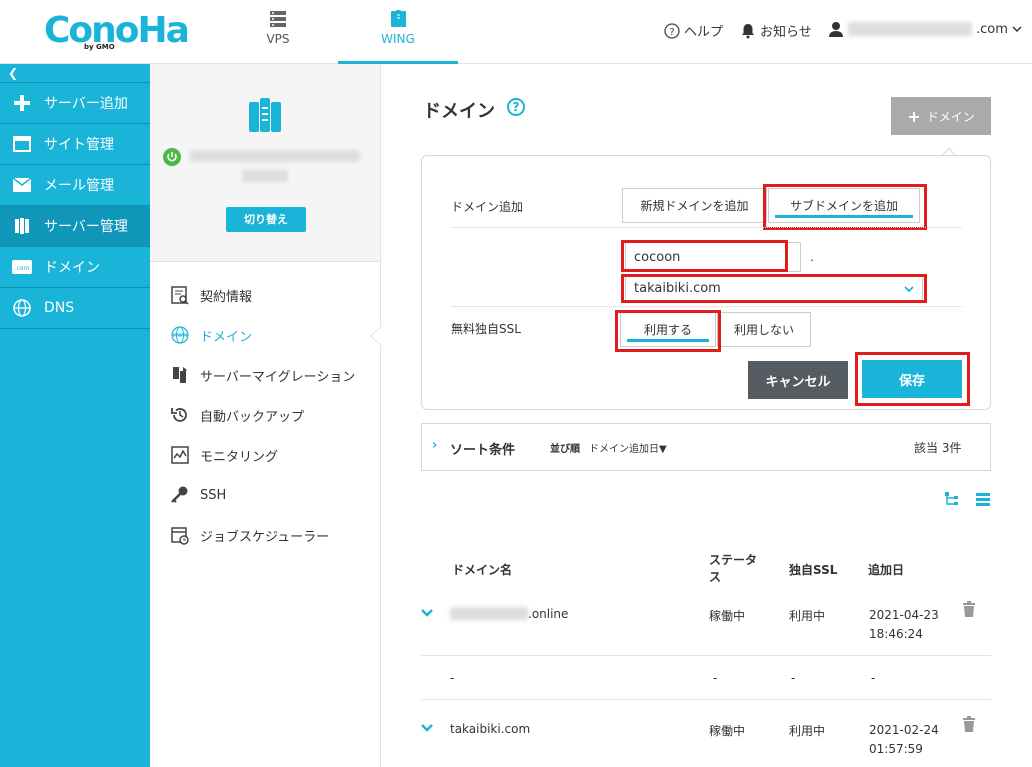 The image size is (1032, 767). I want to click on time-cell: 01:57:59, so click(896, 749).